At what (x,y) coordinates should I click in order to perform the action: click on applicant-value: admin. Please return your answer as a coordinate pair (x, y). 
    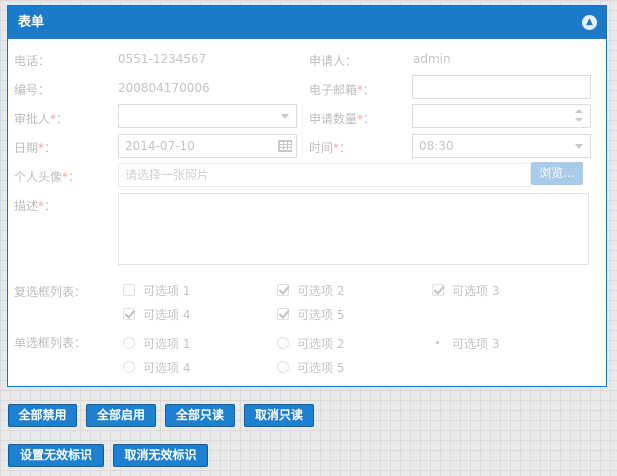
    Looking at the image, I should click on (432, 59).